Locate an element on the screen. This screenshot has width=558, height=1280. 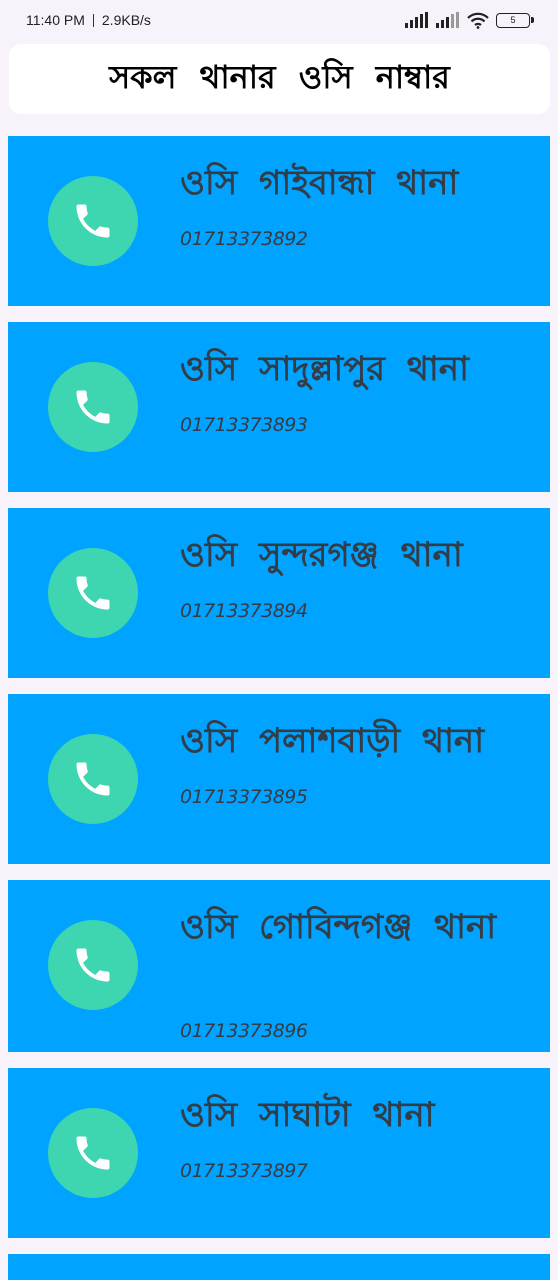
contact-name: ওসি সাদুল্লাপুর থানা is located at coordinates (324, 369).